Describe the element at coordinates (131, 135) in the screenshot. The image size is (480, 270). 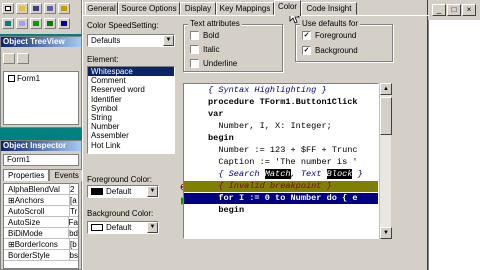
I see `element-item-assembler: Assembler` at that location.